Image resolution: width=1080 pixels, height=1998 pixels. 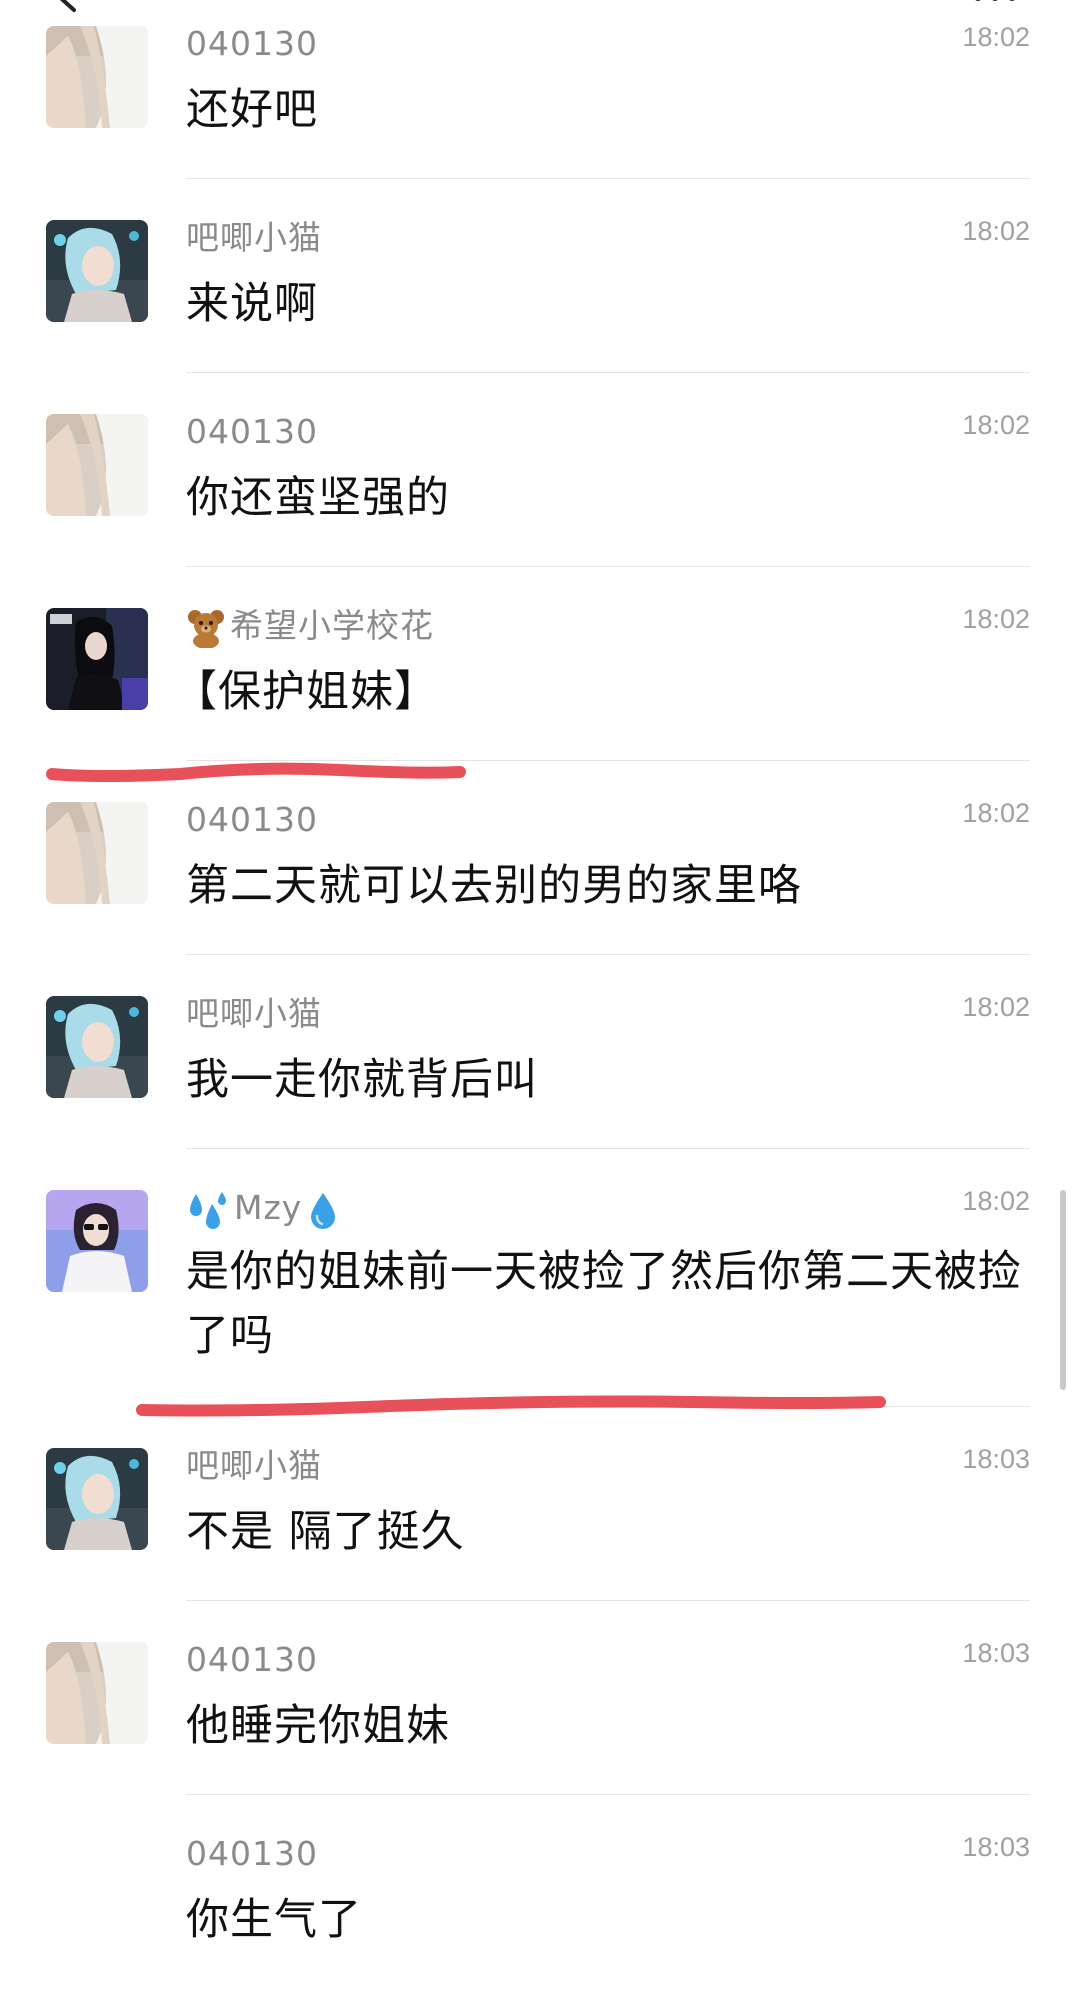 What do you see at coordinates (318, 1726) in the screenshot?
I see `message-text: 他睡完你姐妹` at bounding box center [318, 1726].